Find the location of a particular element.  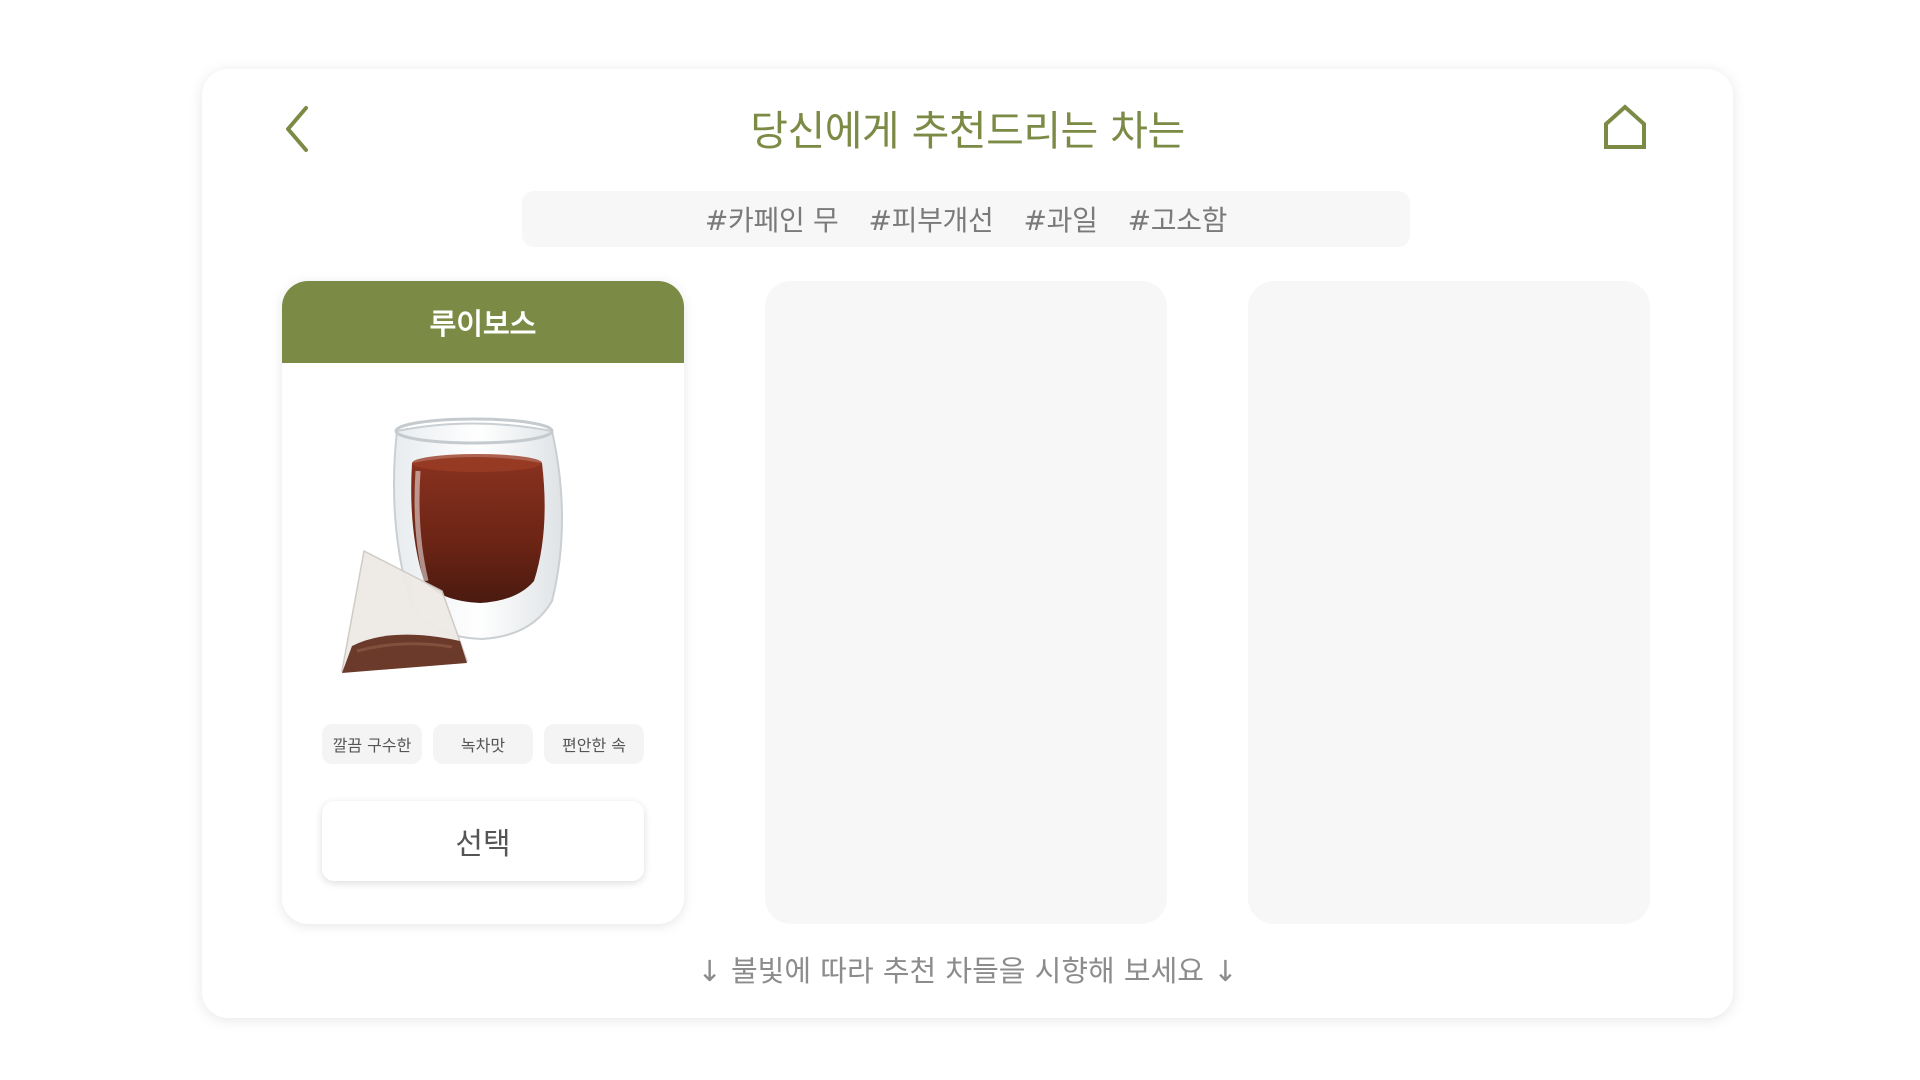

flavor-chips: 깔끔 구수한 녹차맛 편안한 속 is located at coordinates (483, 744).